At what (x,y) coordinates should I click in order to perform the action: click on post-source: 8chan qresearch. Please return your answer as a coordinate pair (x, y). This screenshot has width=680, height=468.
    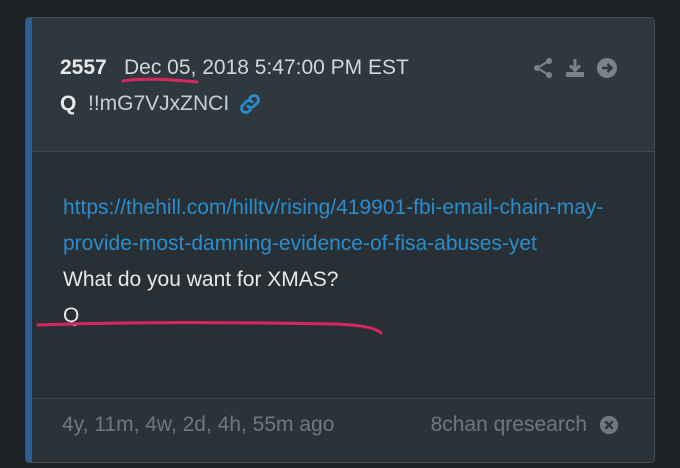
    Looking at the image, I should click on (508, 424).